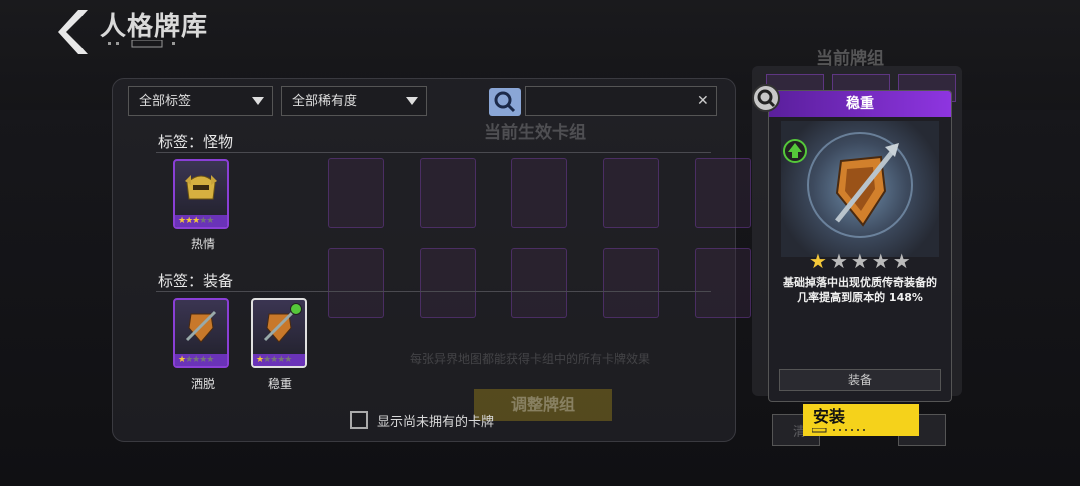  What do you see at coordinates (860, 380) in the screenshot?
I see `detail-tag: 装备` at bounding box center [860, 380].